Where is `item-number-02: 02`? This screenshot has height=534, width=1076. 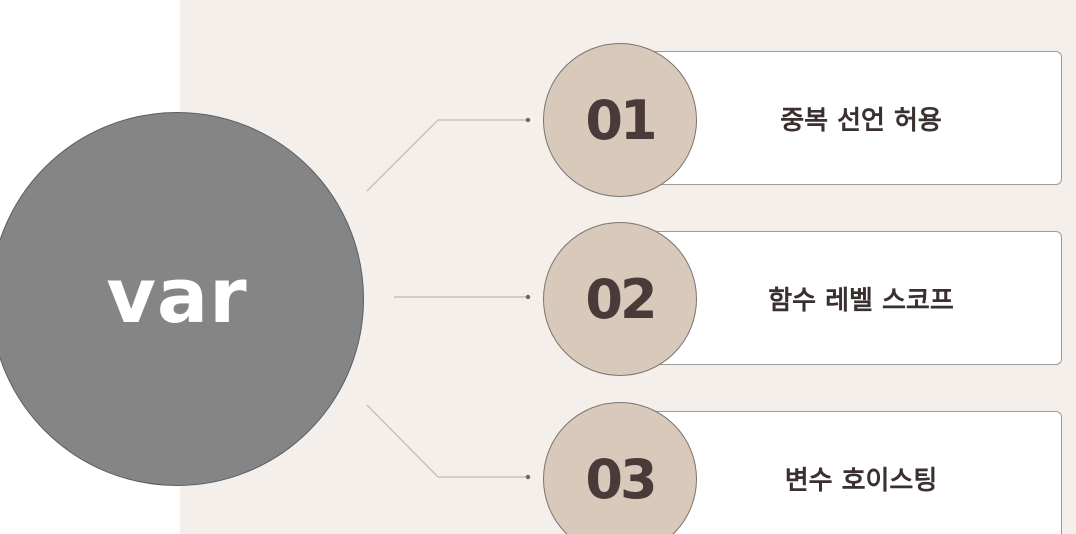
item-number-02: 02 is located at coordinates (621, 299).